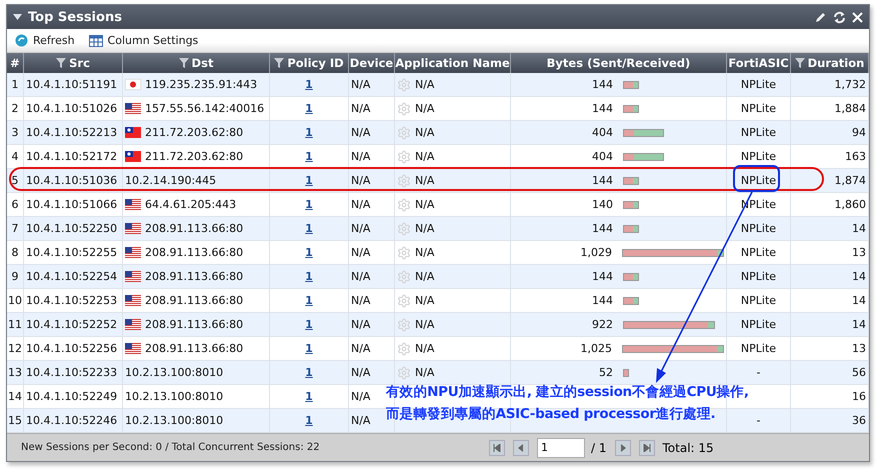 This screenshot has width=876, height=474. Describe the element at coordinates (72, 180) in the screenshot. I see `source-address: 10.4.1.10:51036` at that location.